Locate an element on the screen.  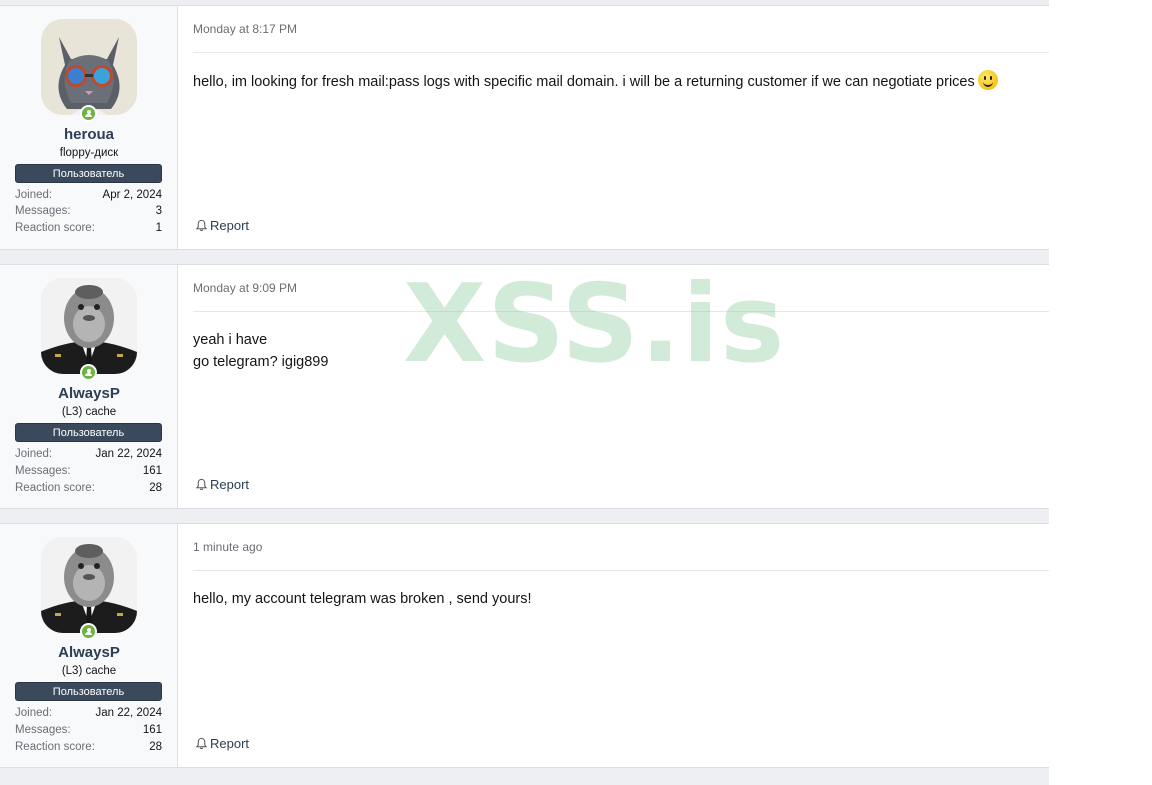
username: heroua is located at coordinates (89, 134).